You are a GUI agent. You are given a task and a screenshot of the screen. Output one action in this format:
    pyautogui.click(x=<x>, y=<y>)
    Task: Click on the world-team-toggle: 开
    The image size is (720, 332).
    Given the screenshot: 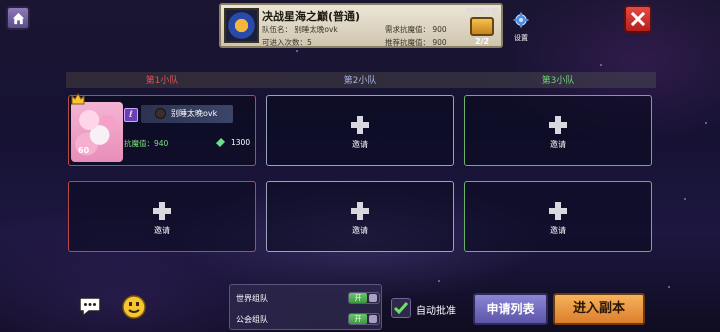 What is the action you would take?
    pyautogui.click(x=364, y=298)
    